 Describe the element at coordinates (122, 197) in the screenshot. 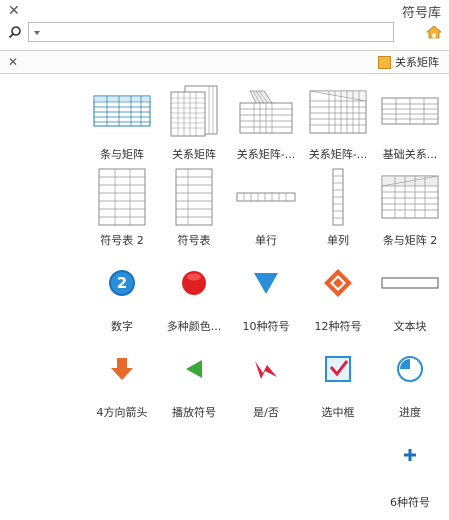

I see `symbol-table-2-icon` at that location.